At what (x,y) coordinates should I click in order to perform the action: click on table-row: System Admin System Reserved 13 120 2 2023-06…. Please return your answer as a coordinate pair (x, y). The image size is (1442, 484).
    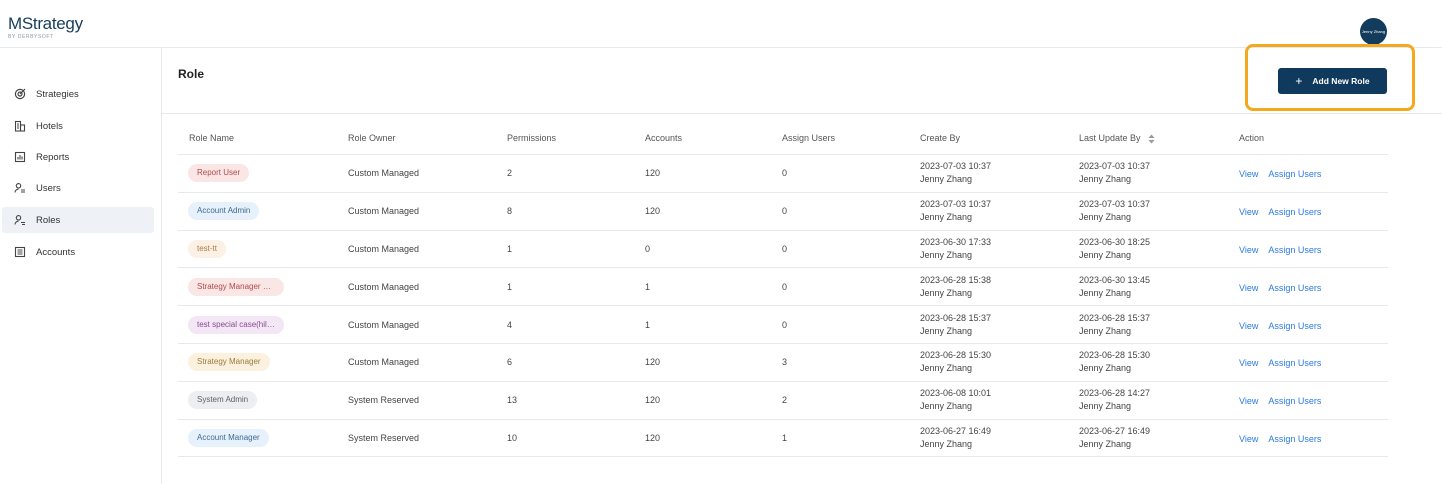
    Looking at the image, I should click on (783, 401).